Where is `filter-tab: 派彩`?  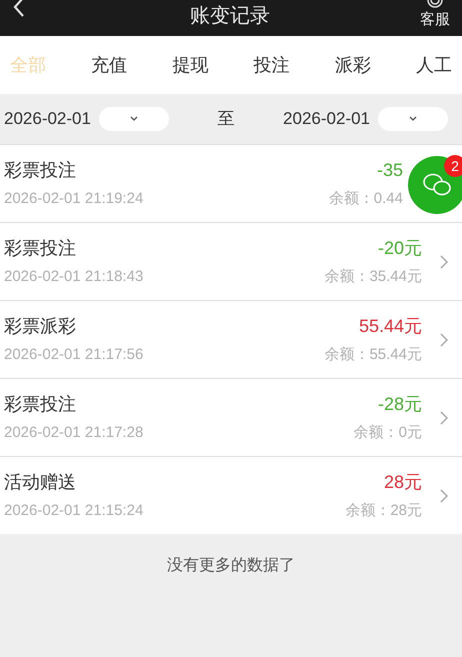
filter-tab: 派彩 is located at coordinates (352, 65).